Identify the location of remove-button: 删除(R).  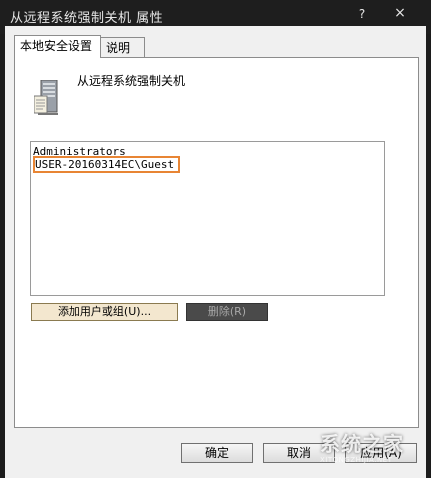
(227, 312).